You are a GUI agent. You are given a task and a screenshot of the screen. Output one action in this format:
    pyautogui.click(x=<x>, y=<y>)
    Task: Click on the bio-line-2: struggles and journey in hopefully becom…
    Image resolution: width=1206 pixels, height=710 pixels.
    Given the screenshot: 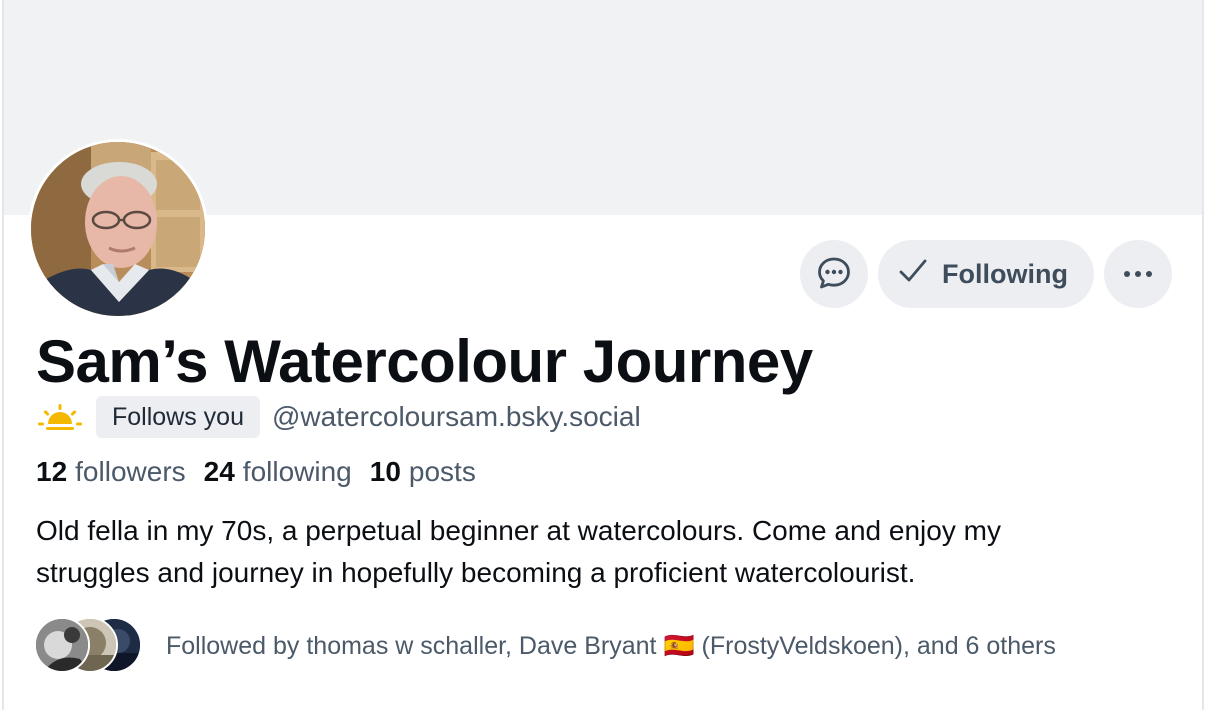 What is the action you would take?
    pyautogui.click(x=476, y=572)
    